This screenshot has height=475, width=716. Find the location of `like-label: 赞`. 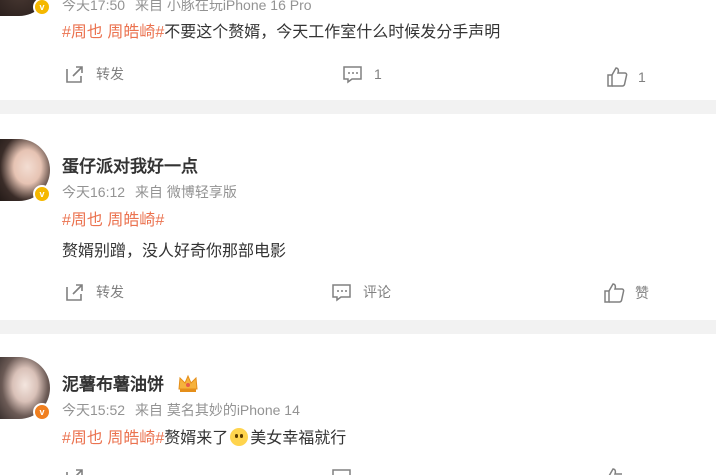

like-label: 赞 is located at coordinates (642, 293).